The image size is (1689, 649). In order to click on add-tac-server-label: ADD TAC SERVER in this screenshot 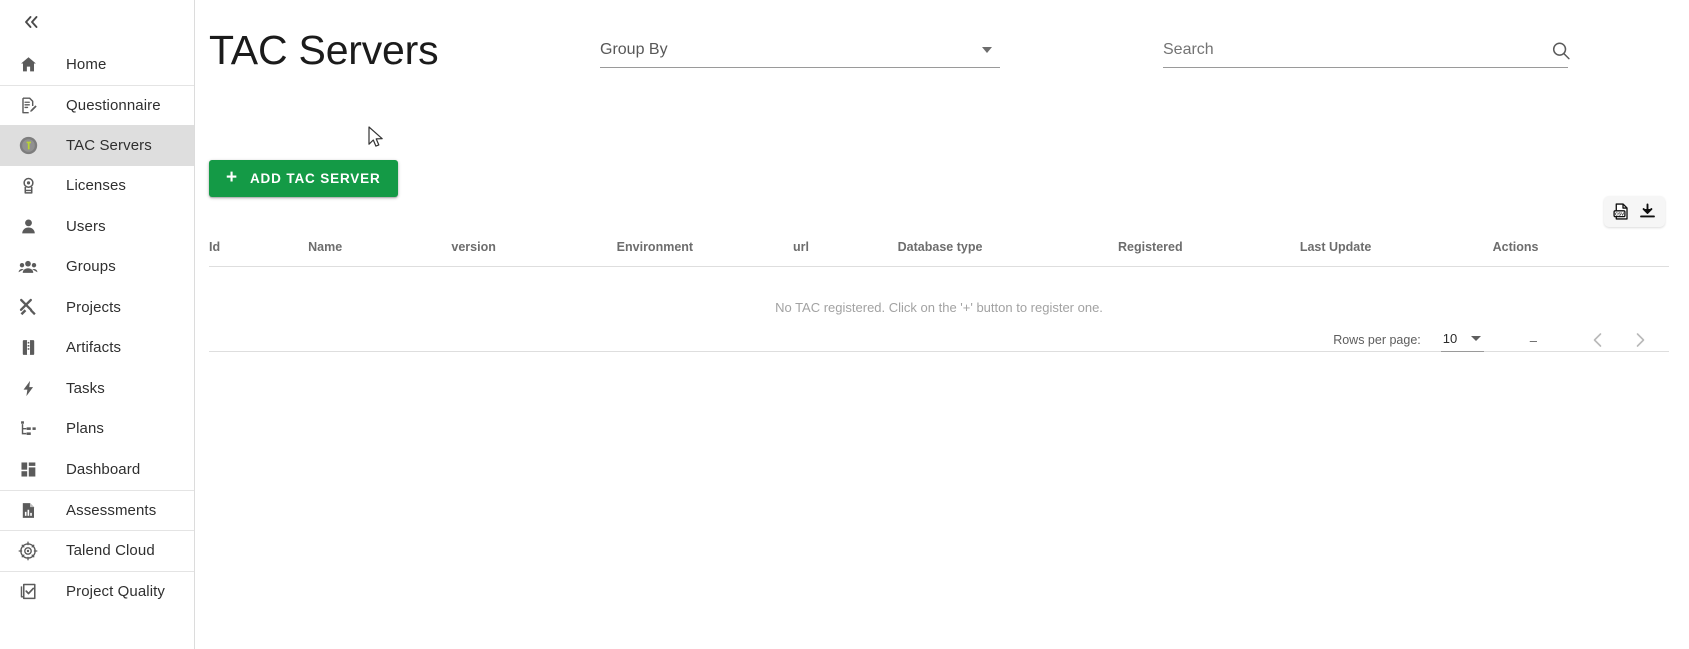, I will do `click(315, 178)`.